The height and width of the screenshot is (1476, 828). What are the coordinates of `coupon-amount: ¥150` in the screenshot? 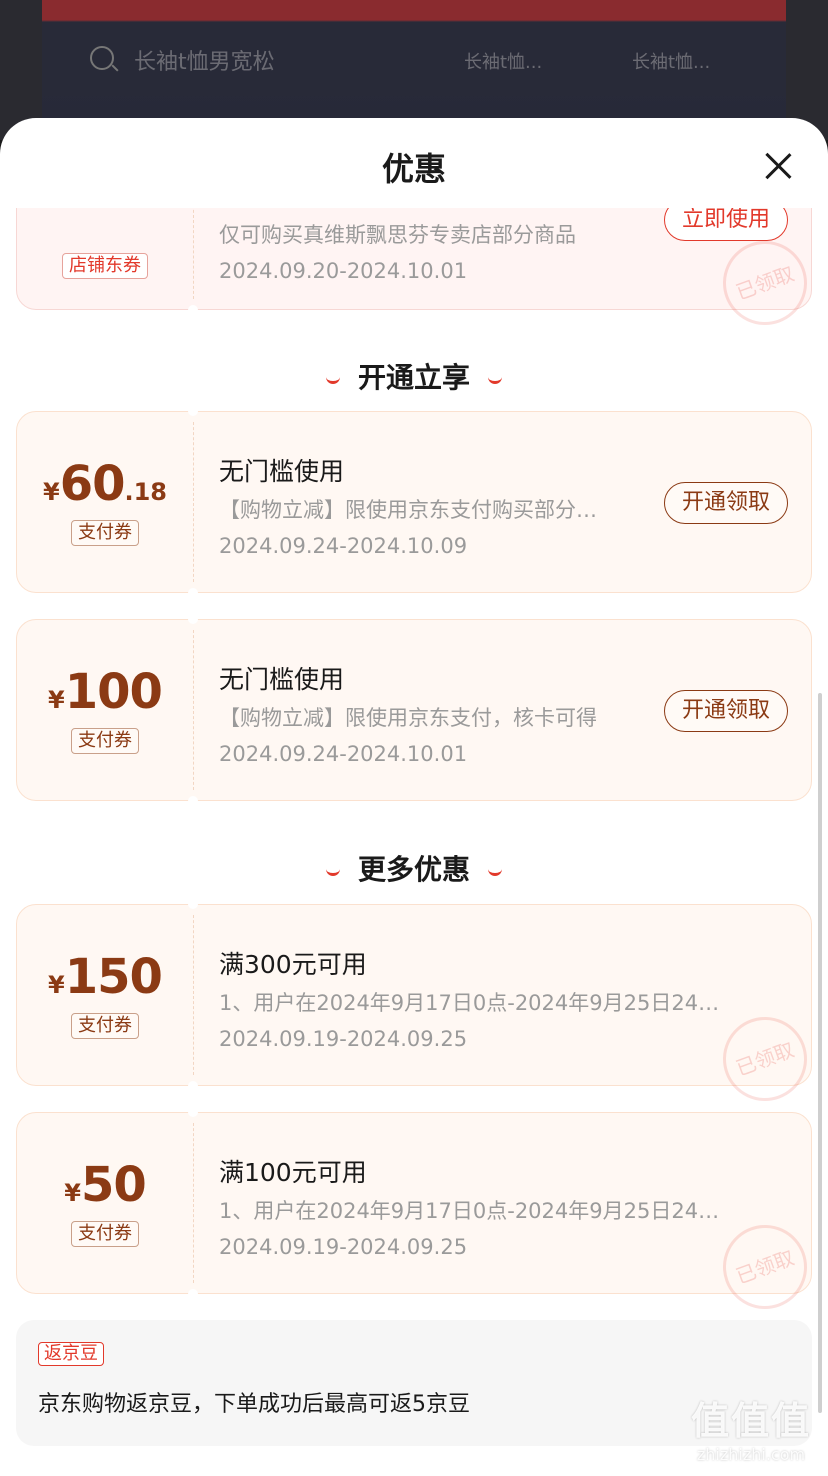 It's located at (105, 977).